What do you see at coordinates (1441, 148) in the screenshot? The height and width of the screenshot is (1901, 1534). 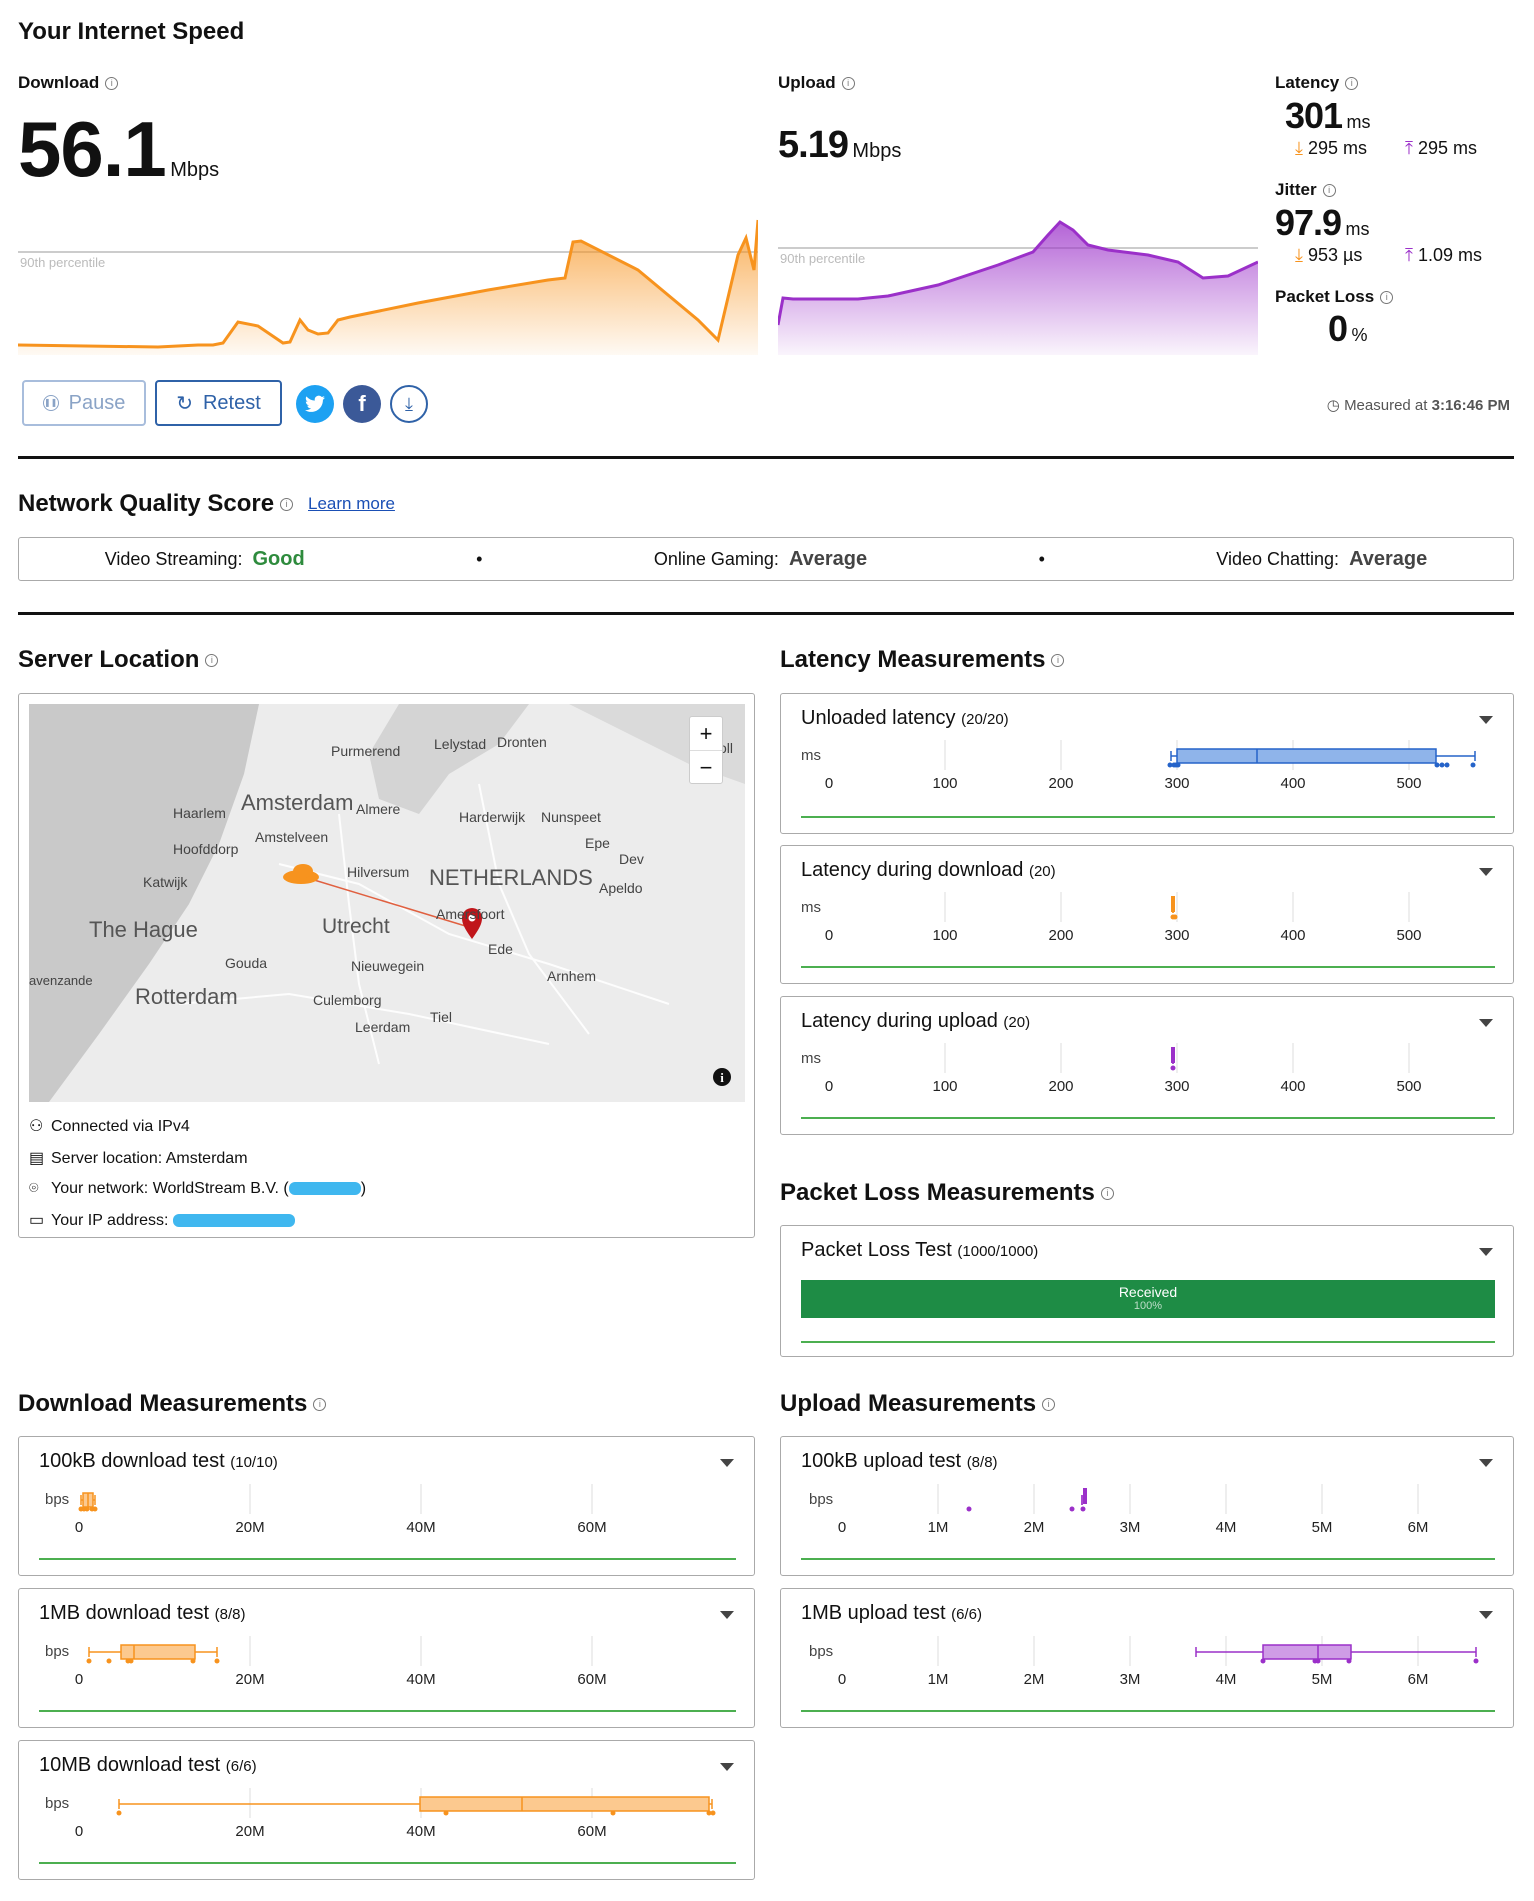 I see `latency-up: ⤒ 295 ms` at bounding box center [1441, 148].